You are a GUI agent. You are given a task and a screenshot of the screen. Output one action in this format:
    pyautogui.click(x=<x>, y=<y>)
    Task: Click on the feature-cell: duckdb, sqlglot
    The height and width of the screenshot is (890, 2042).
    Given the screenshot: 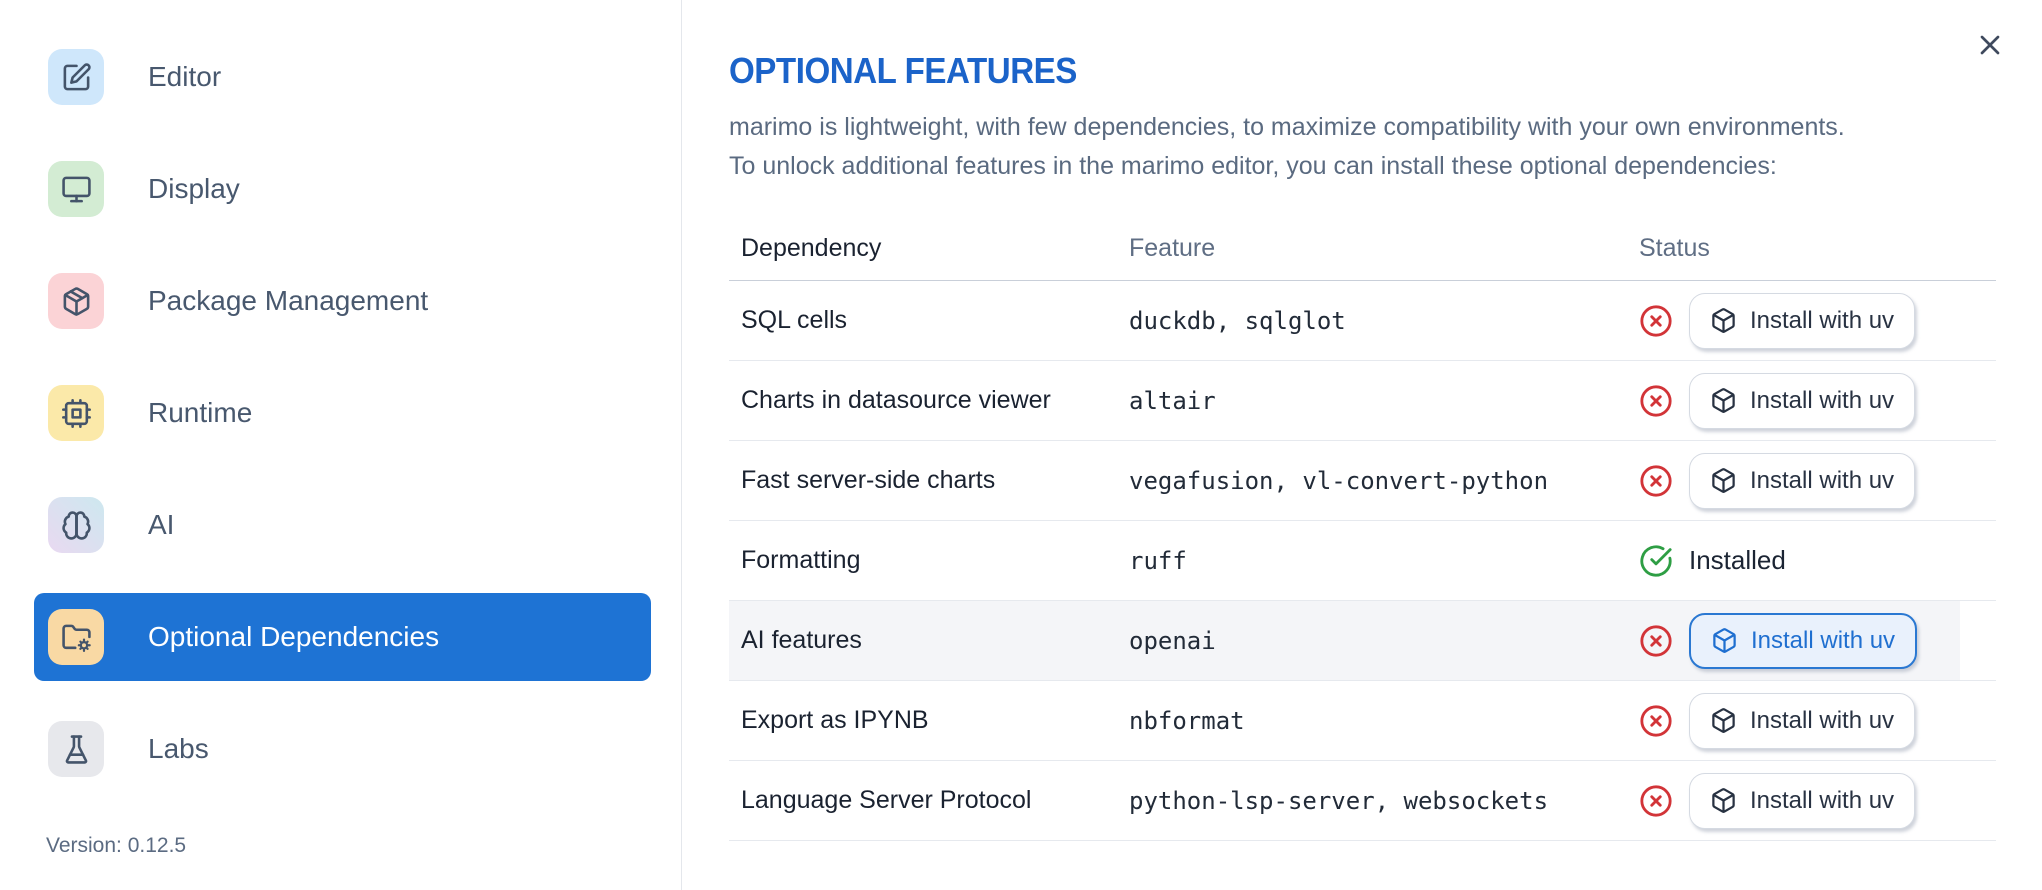 What is the action you would take?
    pyautogui.click(x=1237, y=320)
    